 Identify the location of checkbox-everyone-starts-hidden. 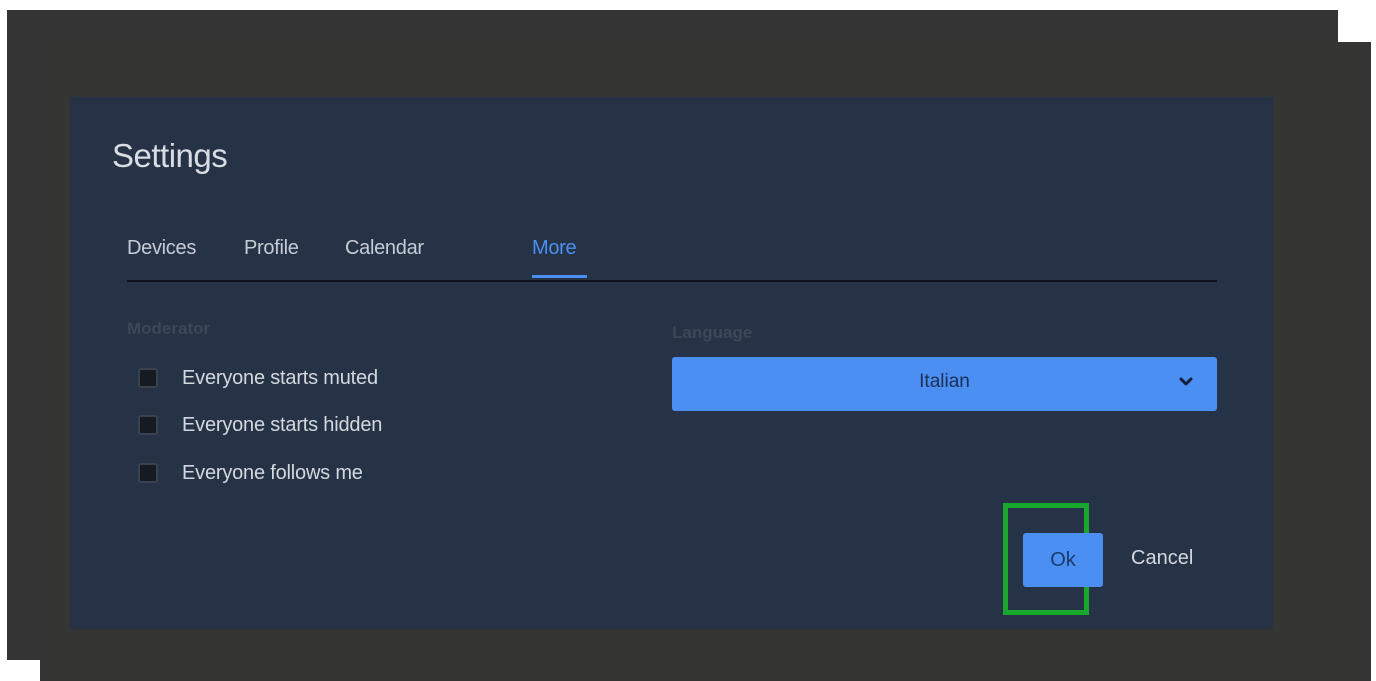
(148, 425).